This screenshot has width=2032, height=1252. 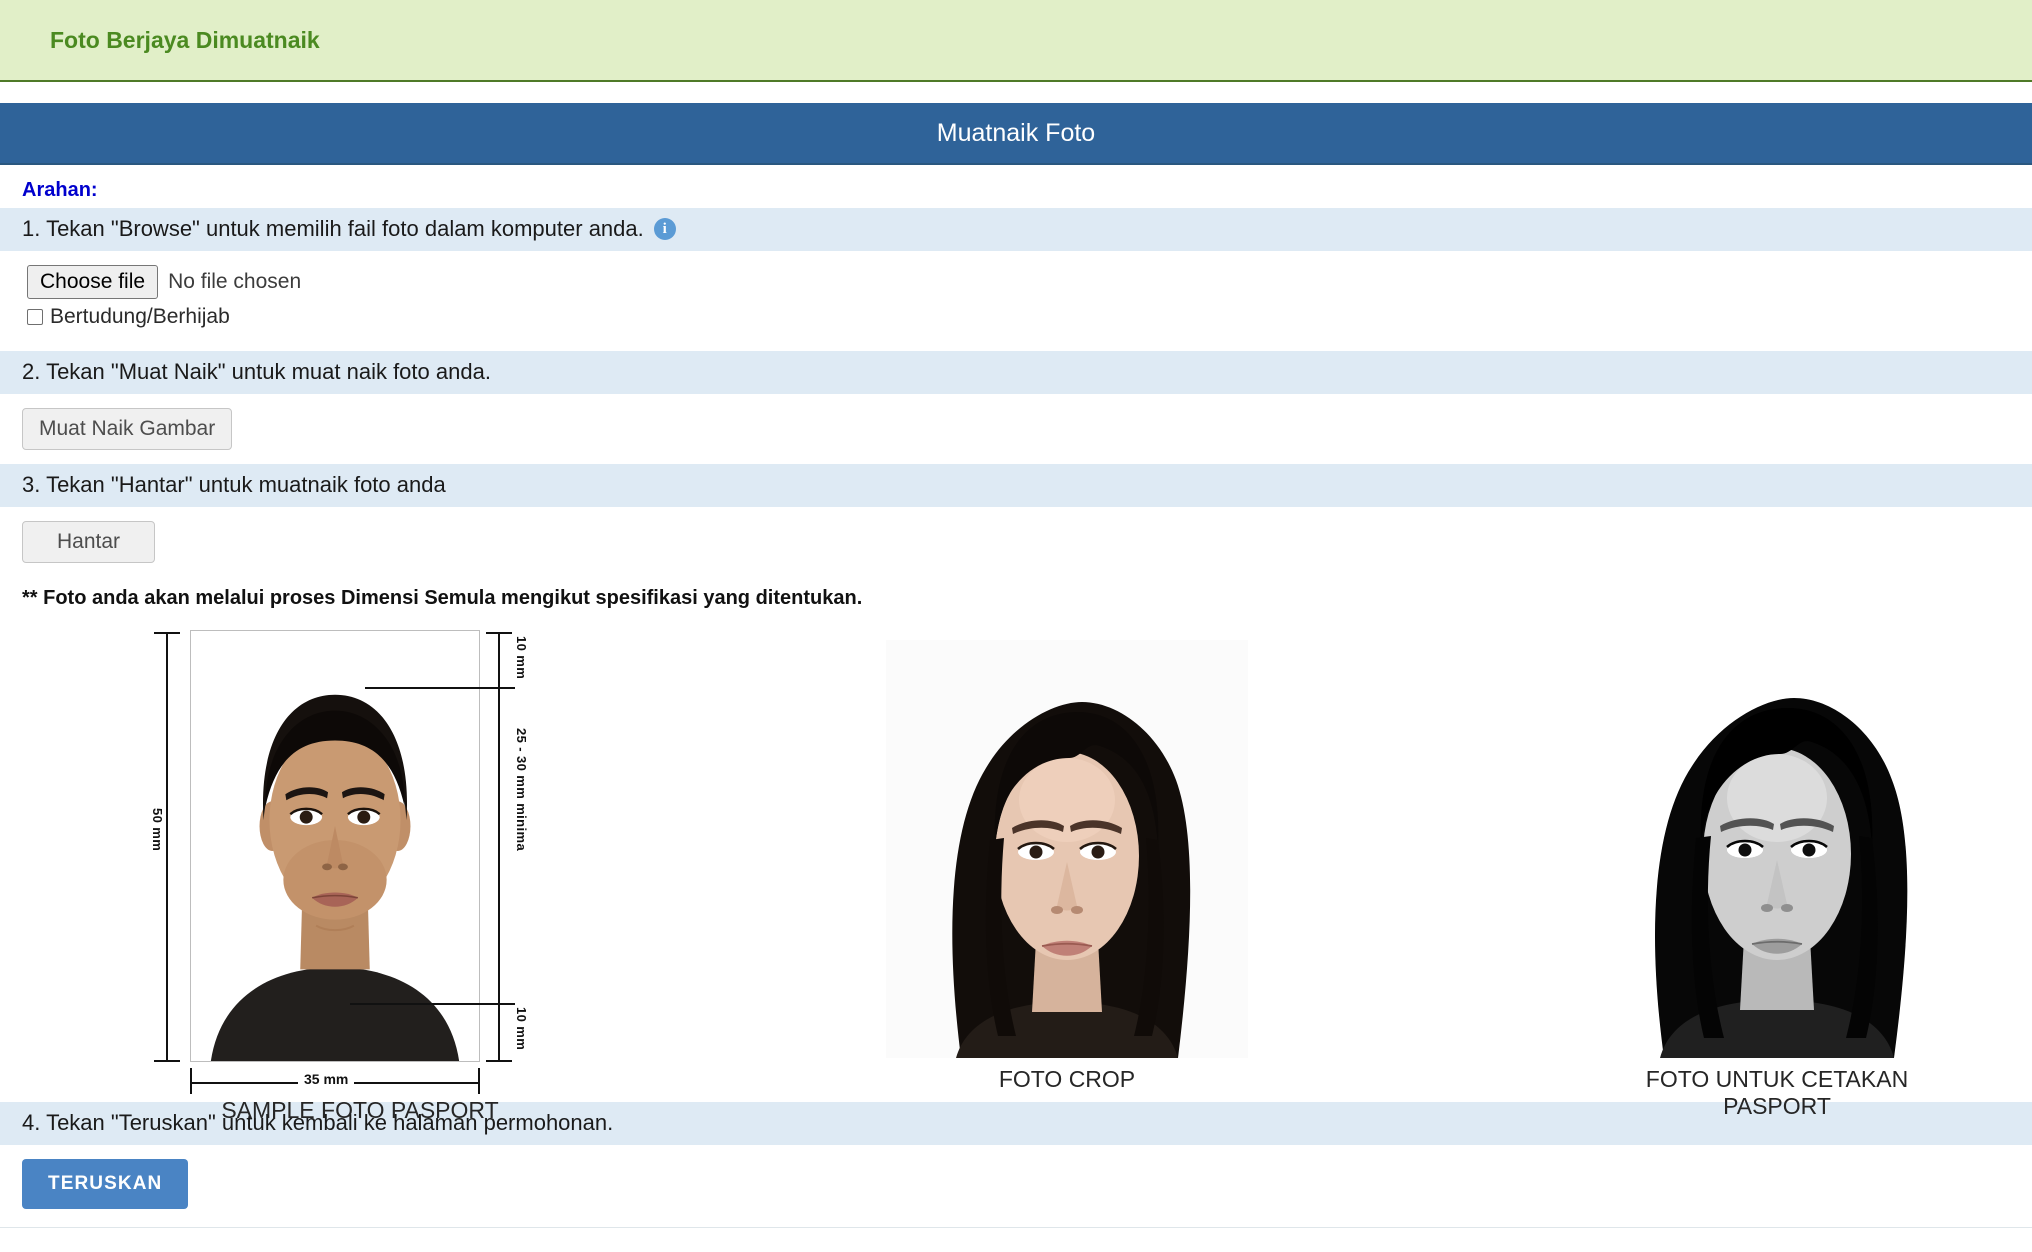 What do you see at coordinates (1777, 1092) in the screenshot?
I see `print-photo-caption: FOTO UNTUK CETAKAN PASPORT` at bounding box center [1777, 1092].